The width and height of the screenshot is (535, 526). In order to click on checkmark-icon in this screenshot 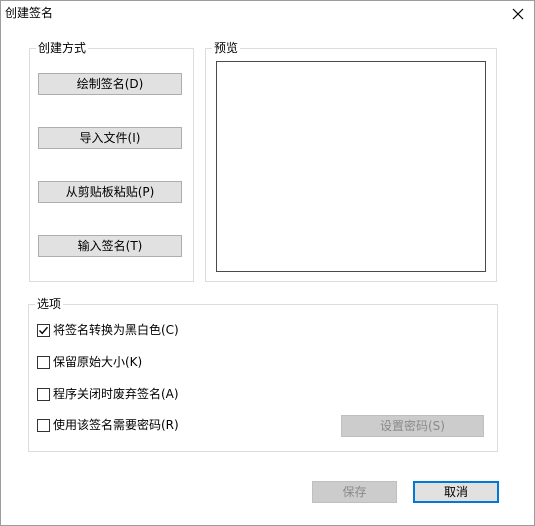, I will do `click(43, 330)`.